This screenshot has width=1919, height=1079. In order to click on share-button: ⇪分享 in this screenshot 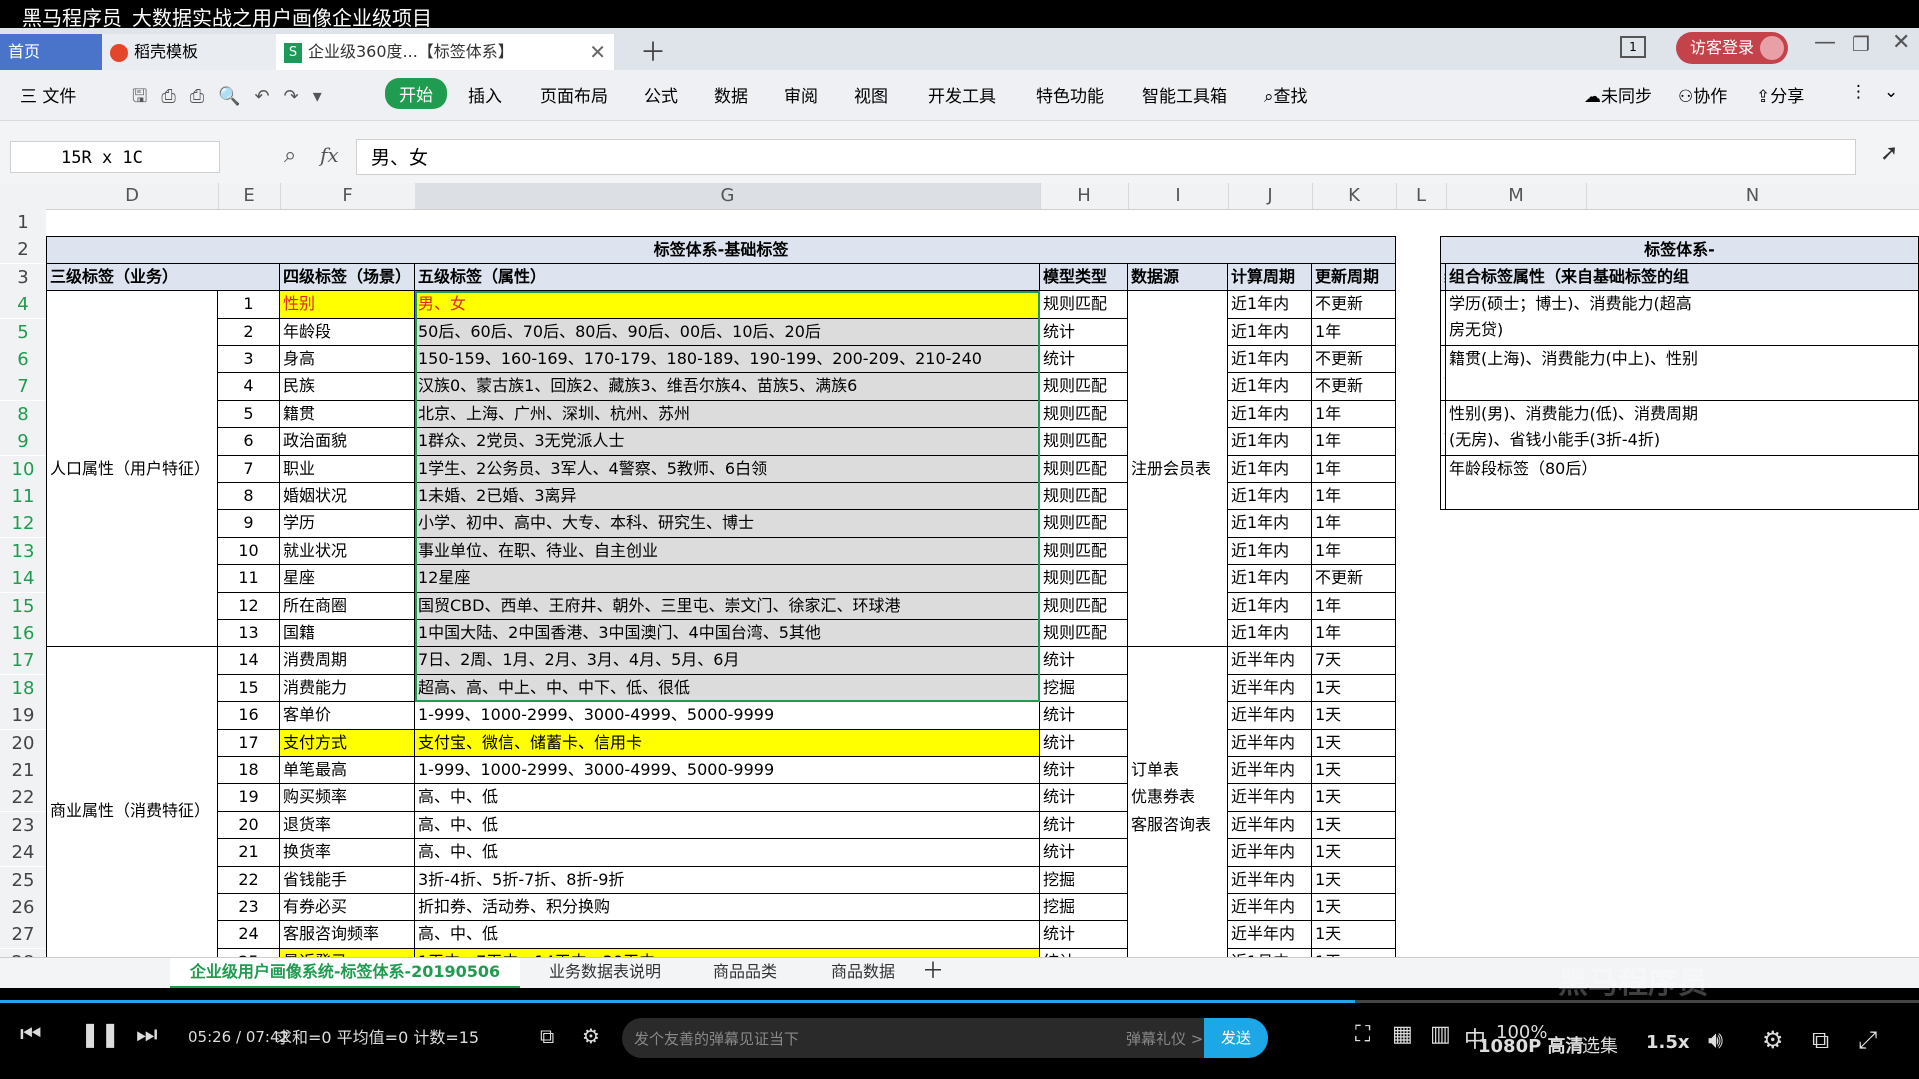, I will do `click(1780, 94)`.